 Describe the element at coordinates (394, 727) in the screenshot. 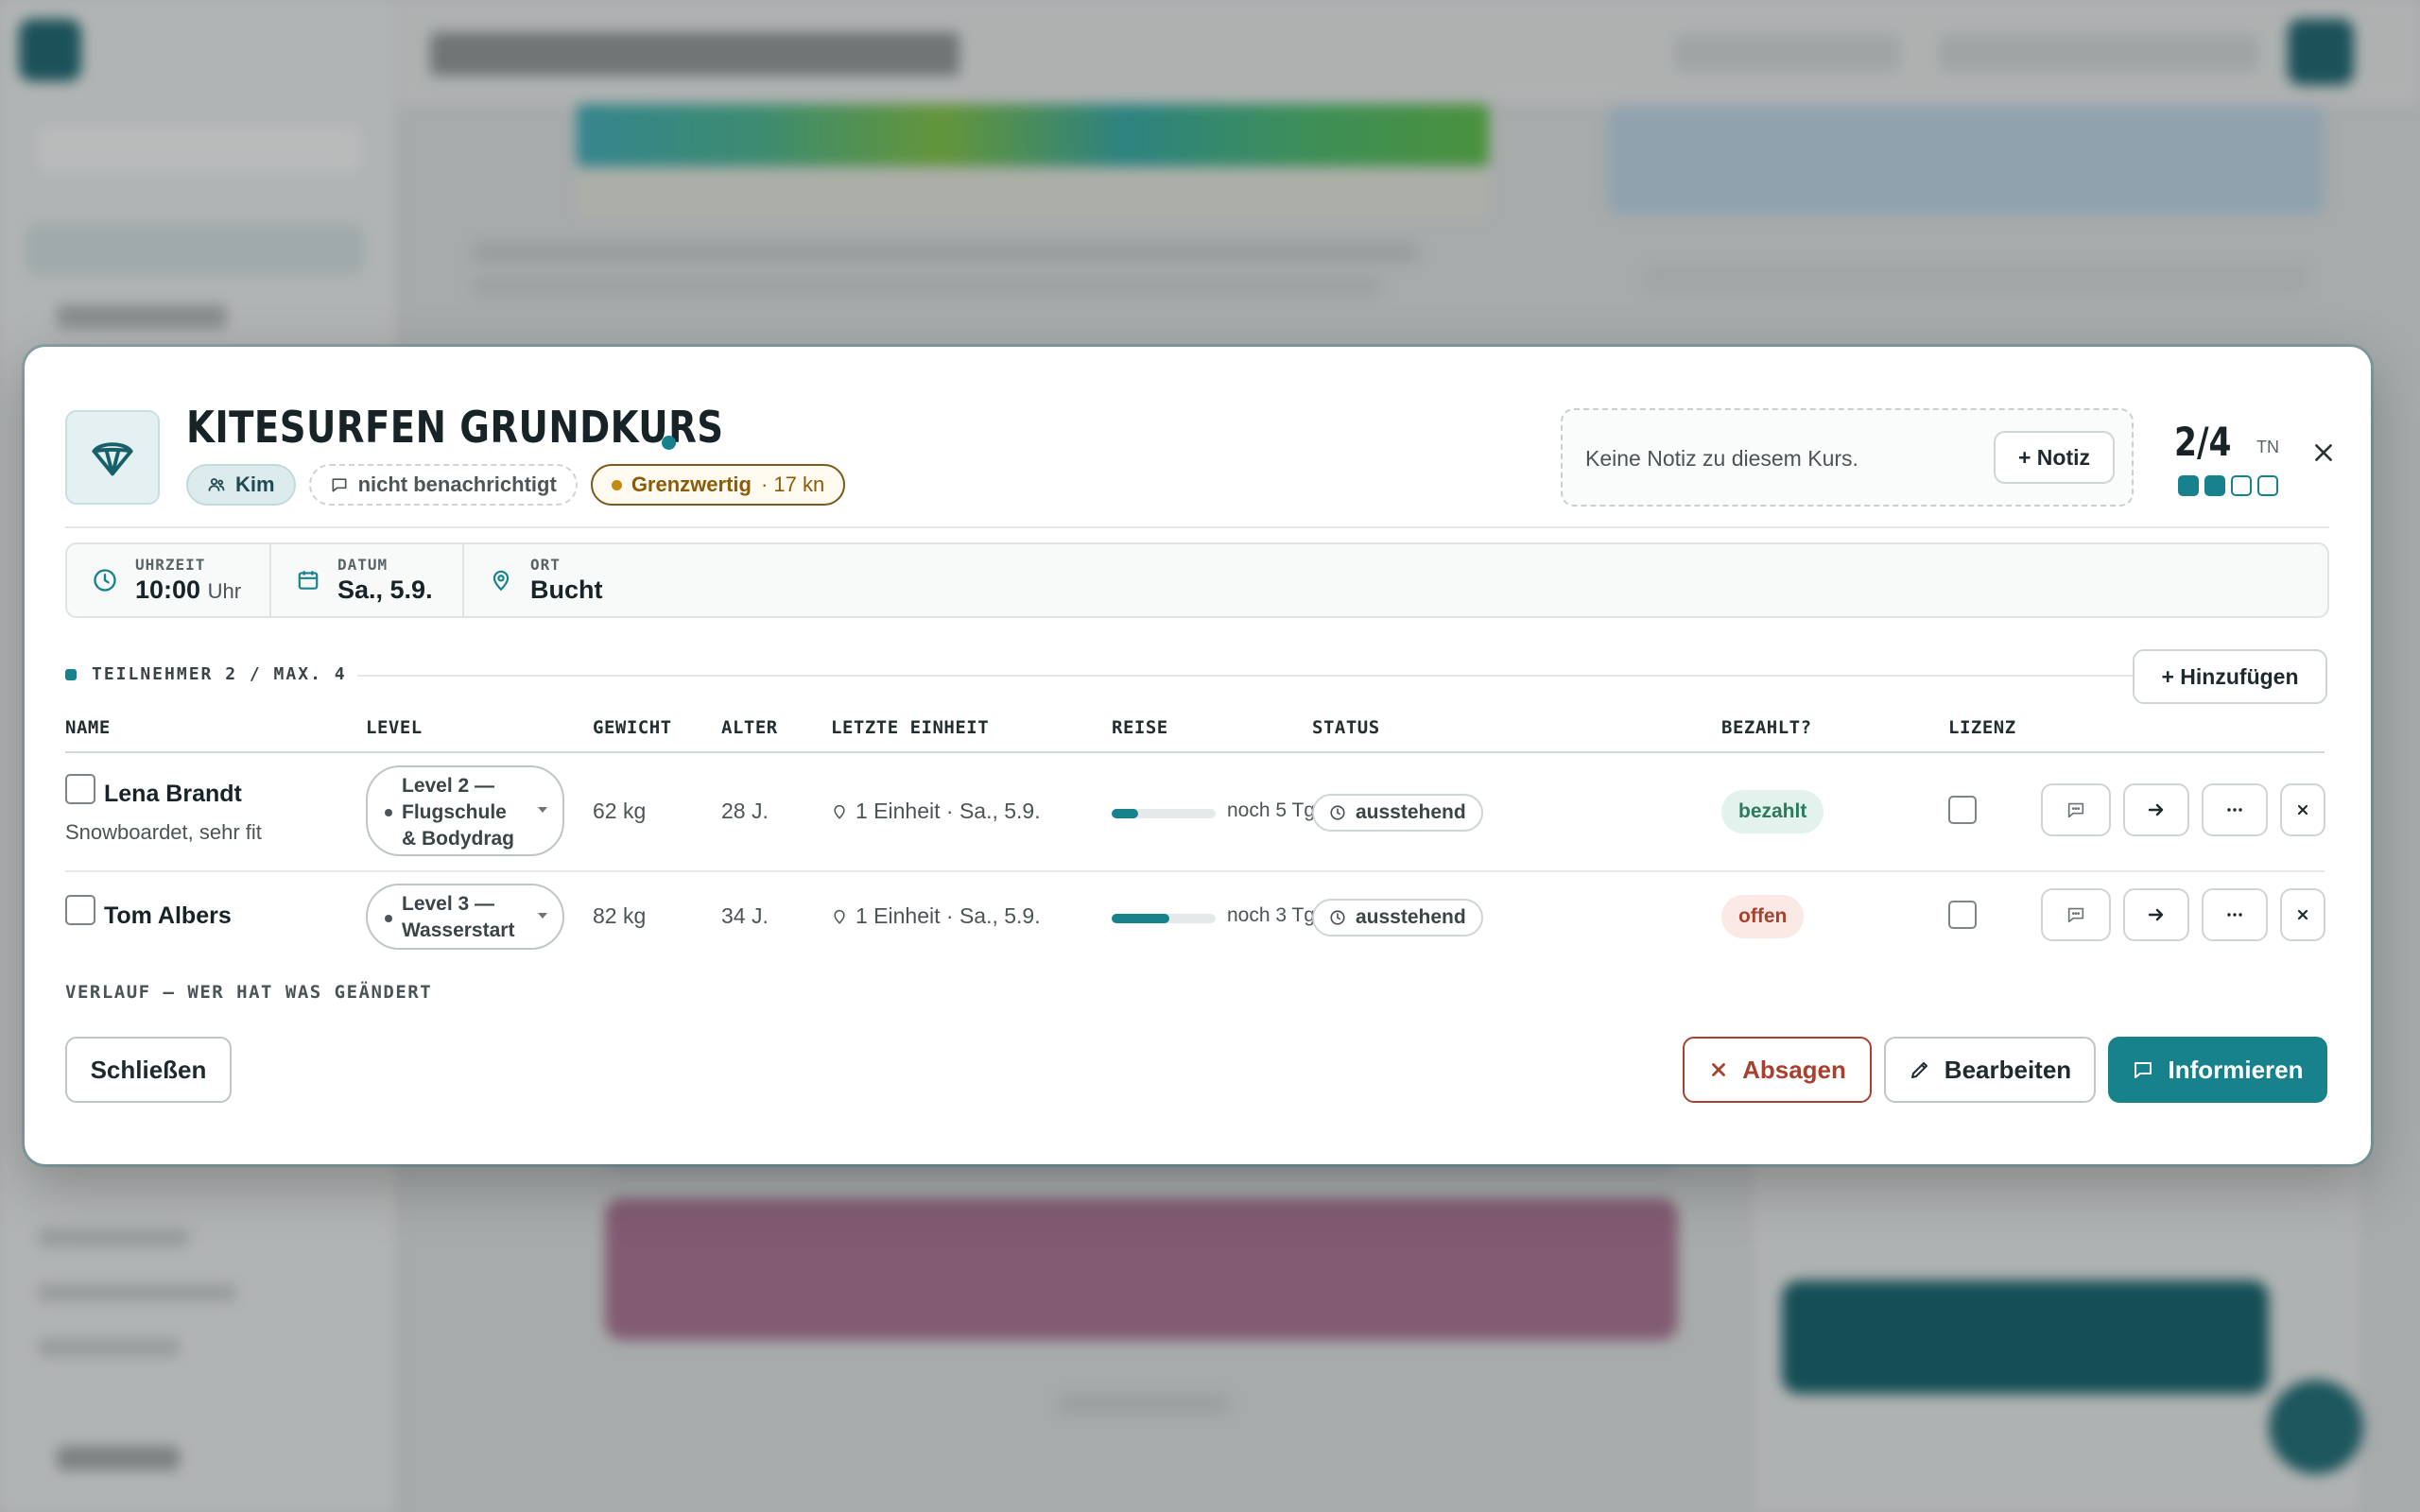

I see `col-level: LEVEL` at that location.